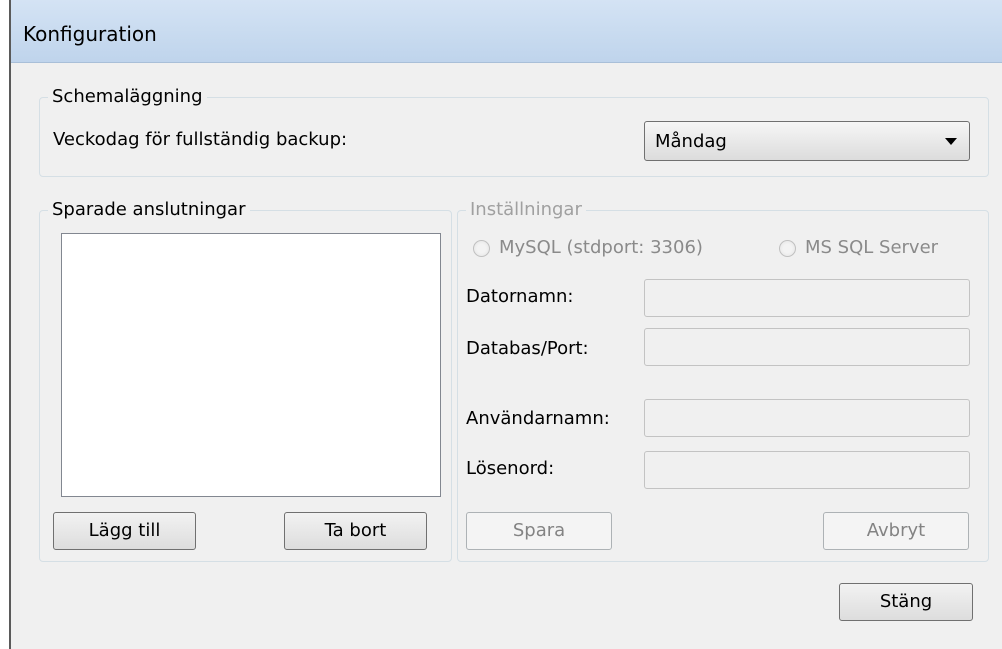  What do you see at coordinates (510, 468) in the screenshot?
I see `password-label: Lösenord:` at bounding box center [510, 468].